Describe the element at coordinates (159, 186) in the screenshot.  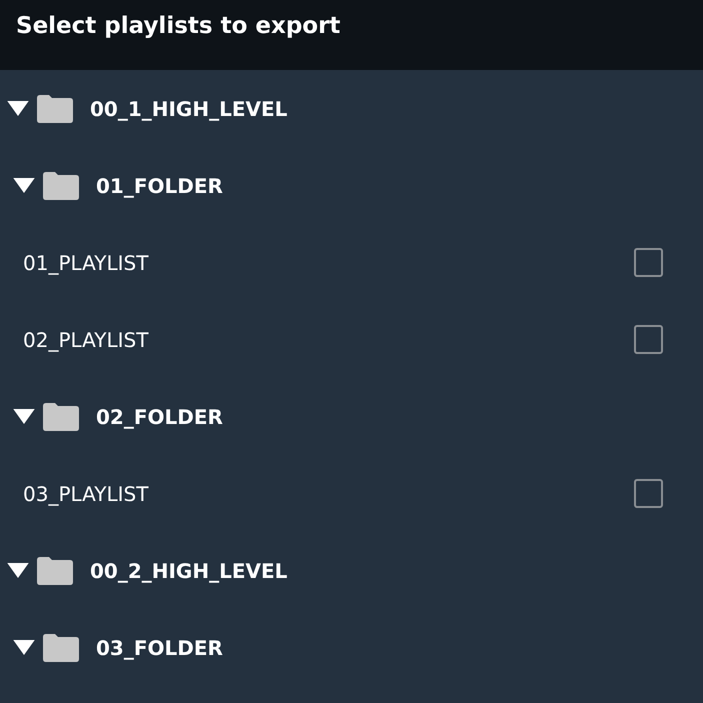
I see `folder-label: 01_FOLDER` at that location.